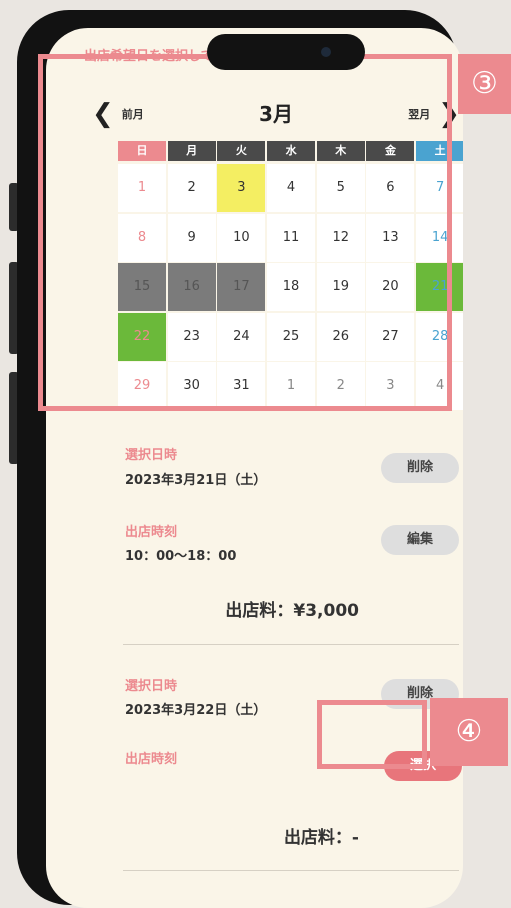 The width and height of the screenshot is (511, 908). What do you see at coordinates (420, 468) in the screenshot?
I see `entry-1-delete-button: 削除` at bounding box center [420, 468].